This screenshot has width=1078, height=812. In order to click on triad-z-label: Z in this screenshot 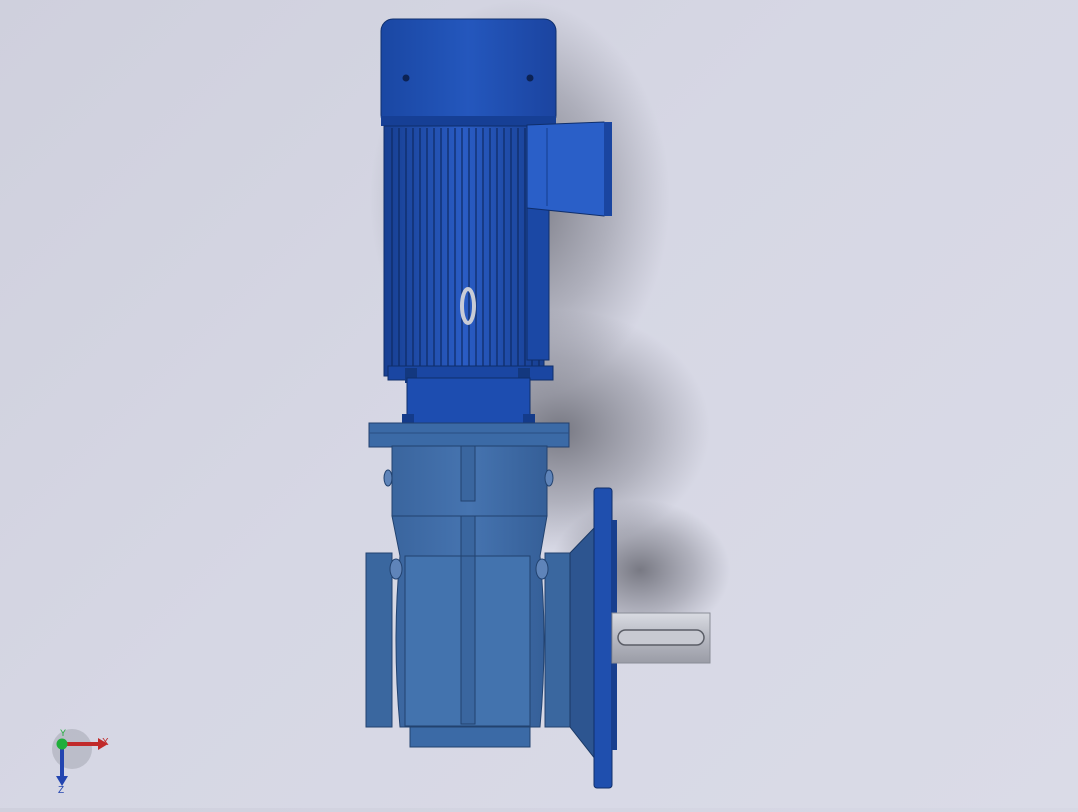, I will do `click(61, 790)`.